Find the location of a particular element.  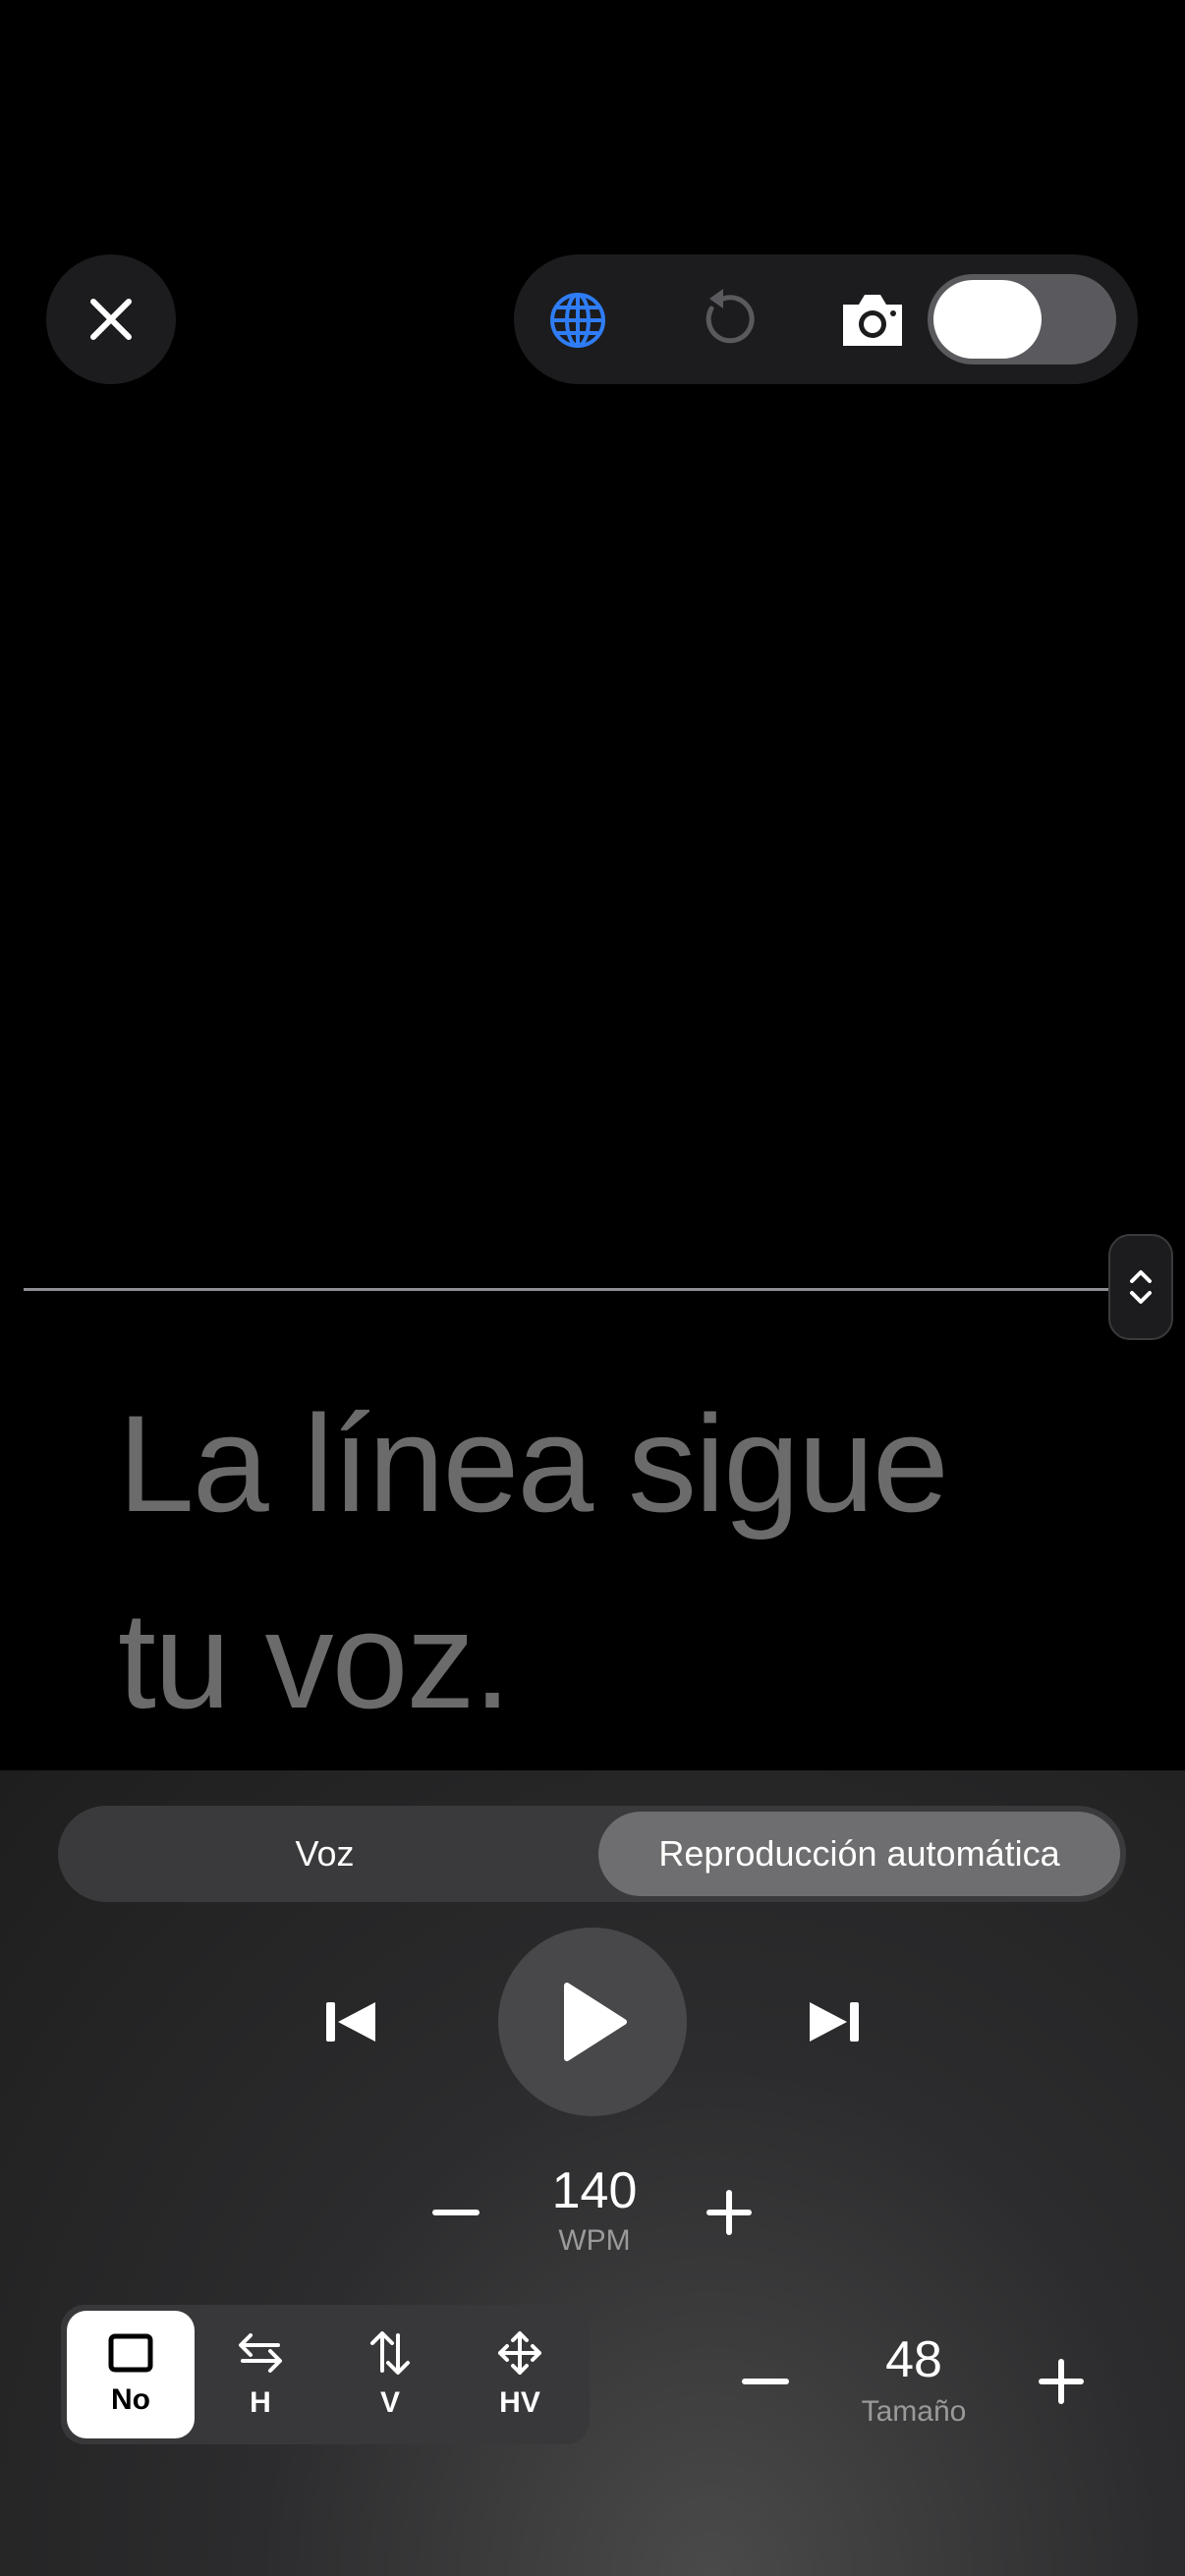

mirror-both-button: HV is located at coordinates (520, 2374).